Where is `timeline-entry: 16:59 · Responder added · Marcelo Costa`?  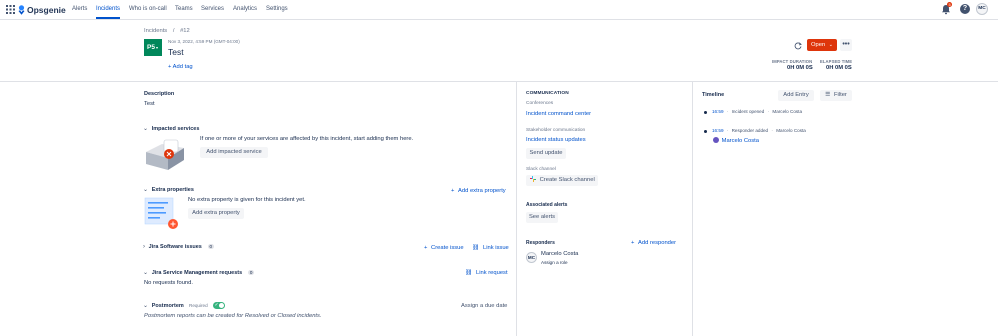
timeline-entry: 16:59 · Responder added · Marcelo Costa is located at coordinates (759, 130).